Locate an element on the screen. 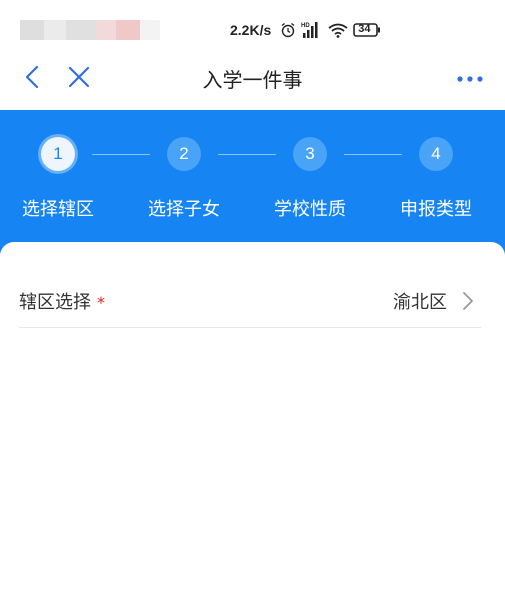 This screenshot has height=608, width=505. svg-text: HD is located at coordinates (305, 26).